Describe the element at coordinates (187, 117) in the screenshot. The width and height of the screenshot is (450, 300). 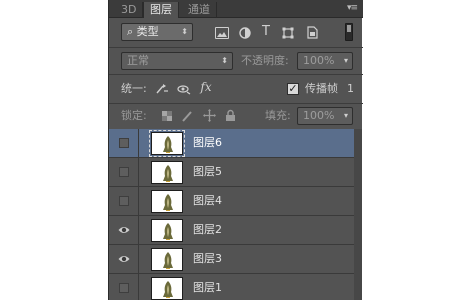
I see `lock-paint-icon` at that location.